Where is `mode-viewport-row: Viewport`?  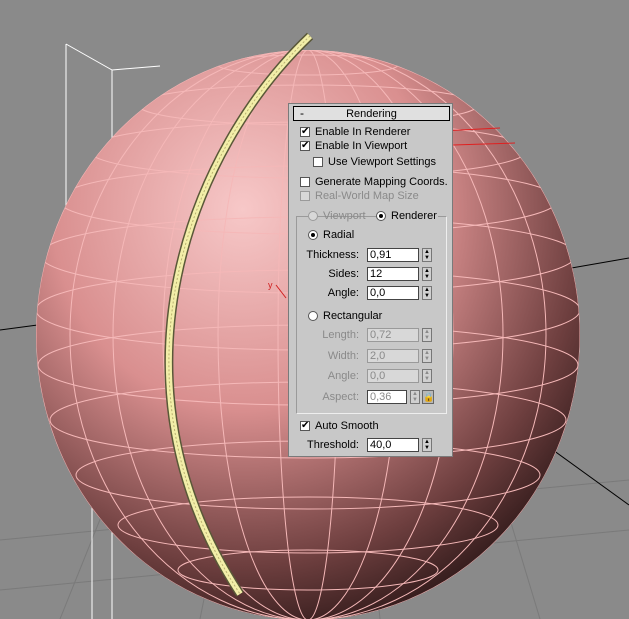
mode-viewport-row: Viewport is located at coordinates (337, 216).